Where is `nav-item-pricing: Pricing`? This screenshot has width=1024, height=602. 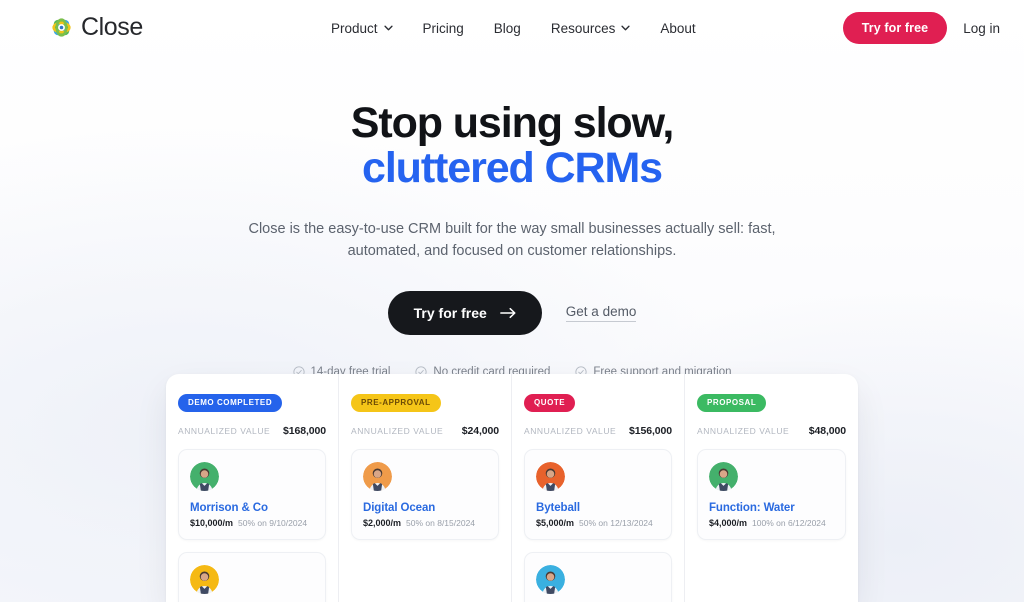 nav-item-pricing: Pricing is located at coordinates (443, 28).